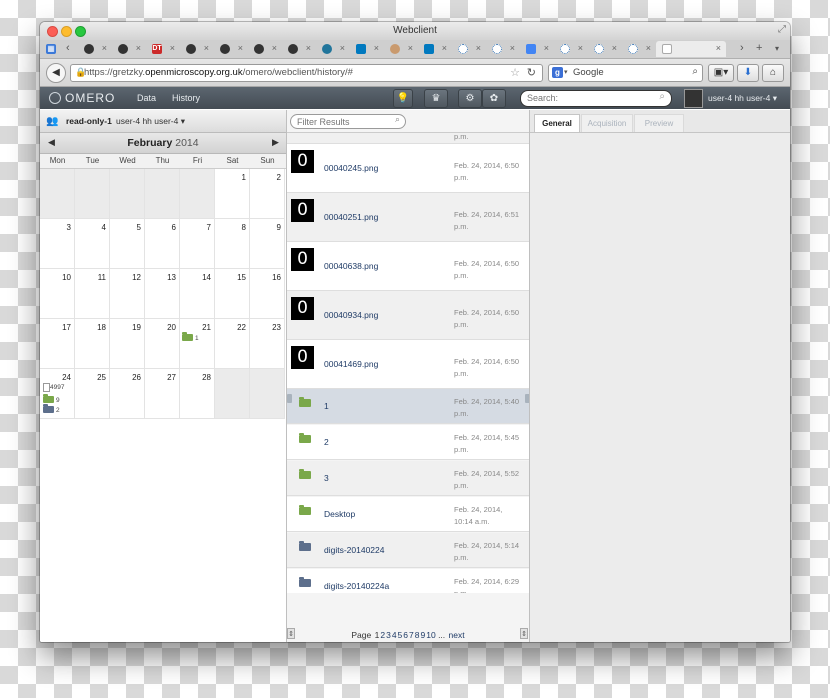  Describe the element at coordinates (354, 550) in the screenshot. I see `item-name: digits-20140224` at that location.